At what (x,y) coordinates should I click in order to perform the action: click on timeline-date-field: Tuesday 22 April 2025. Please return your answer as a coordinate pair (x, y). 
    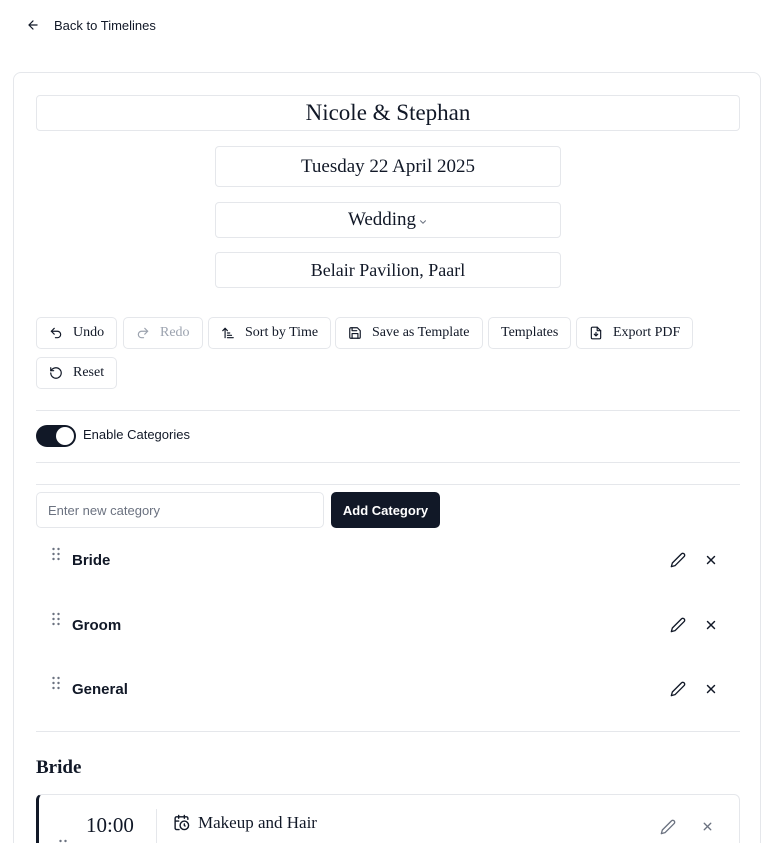
    Looking at the image, I should click on (388, 166).